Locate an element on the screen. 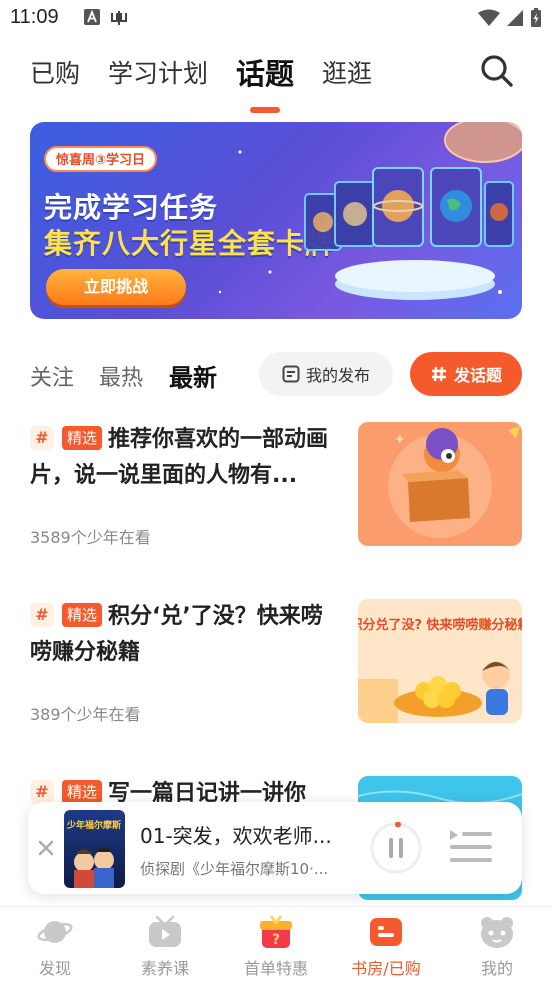 This screenshot has width=552, height=981. nav-discover: 发现 is located at coordinates (55, 947).